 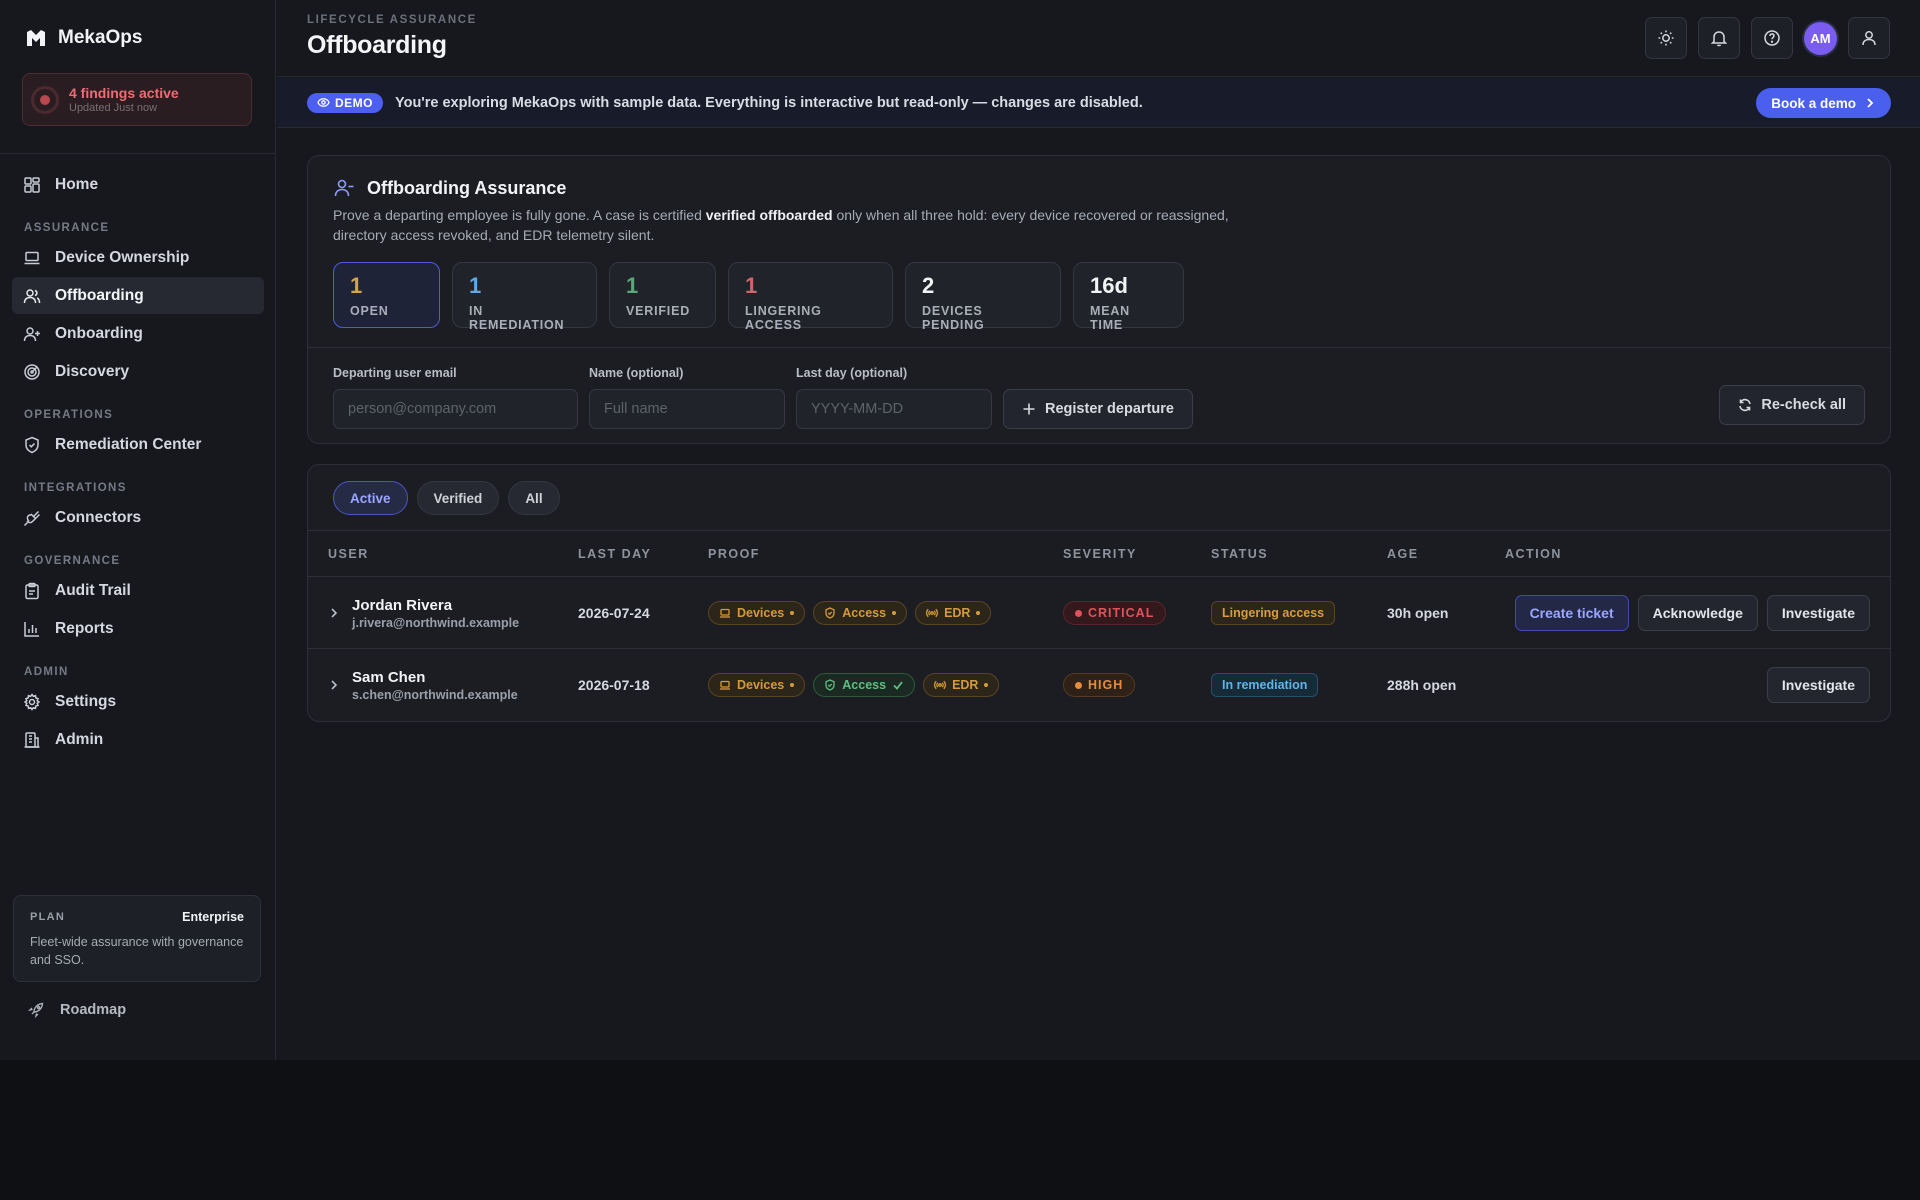 What do you see at coordinates (386, 295) in the screenshot?
I see `stat-open: 1 OPEN` at bounding box center [386, 295].